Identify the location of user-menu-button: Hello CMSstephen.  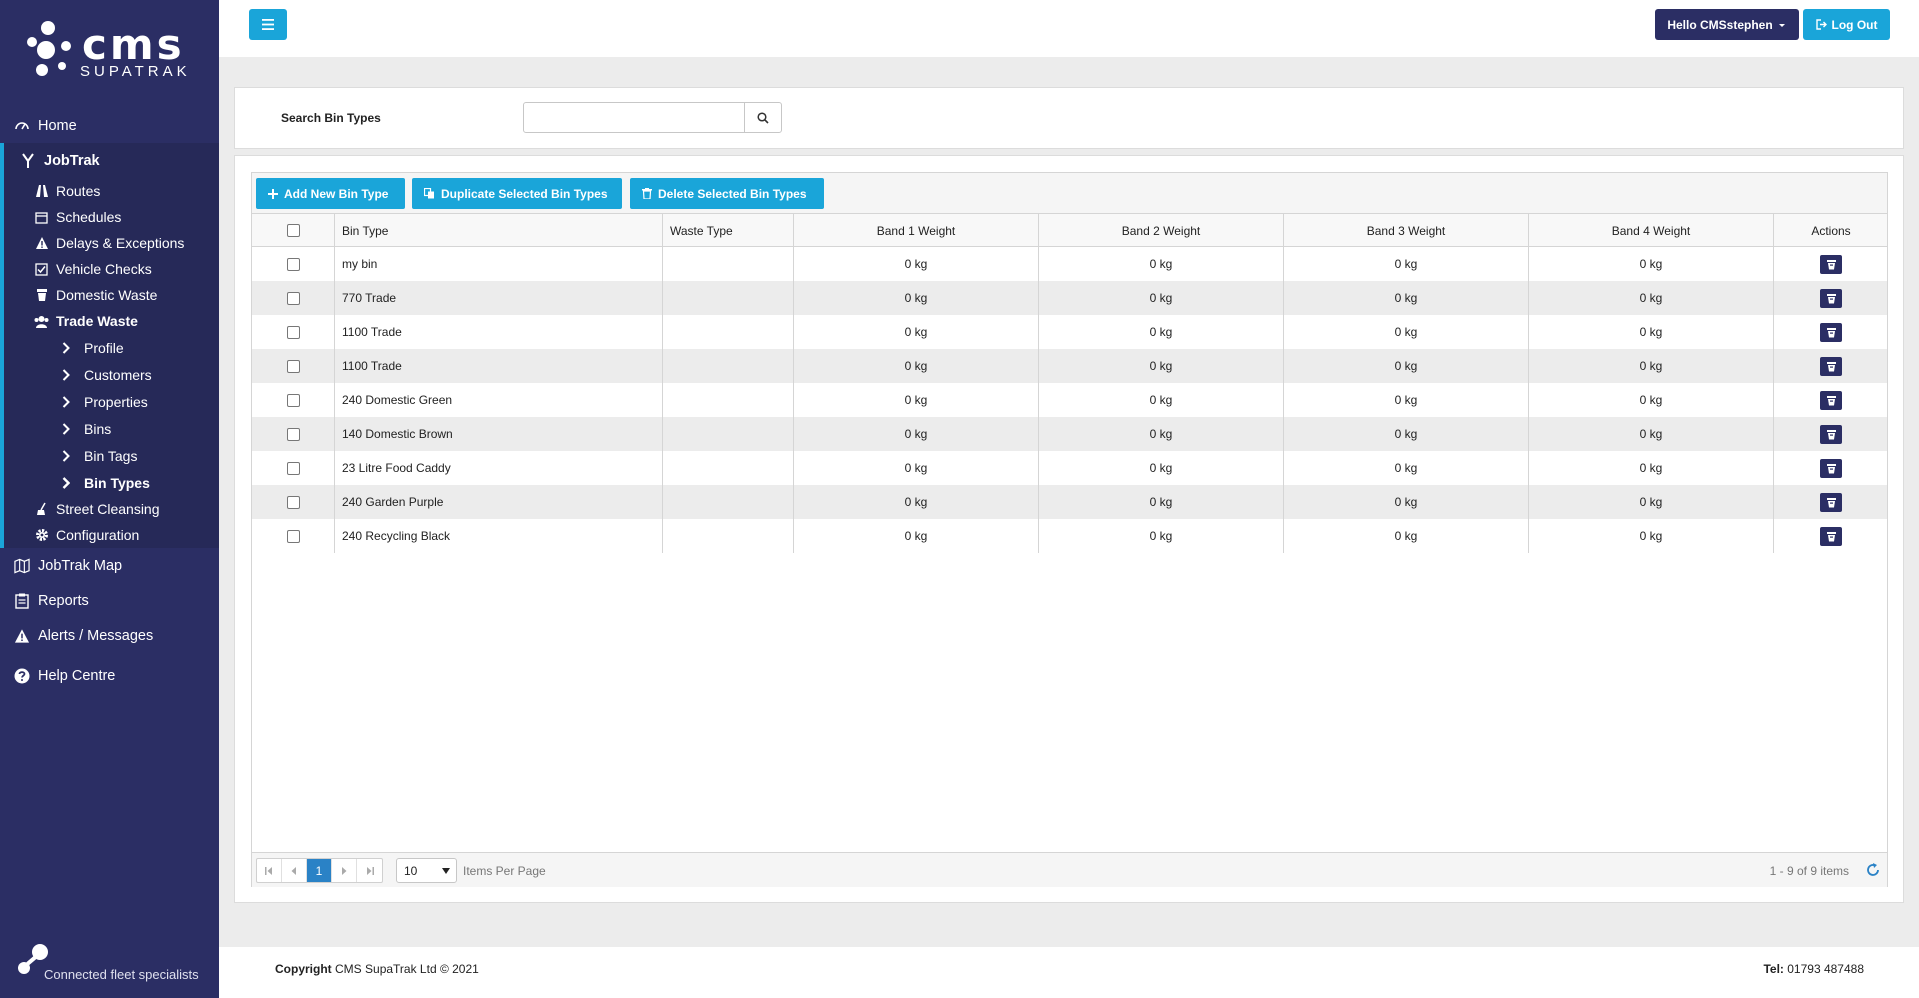
(1727, 24).